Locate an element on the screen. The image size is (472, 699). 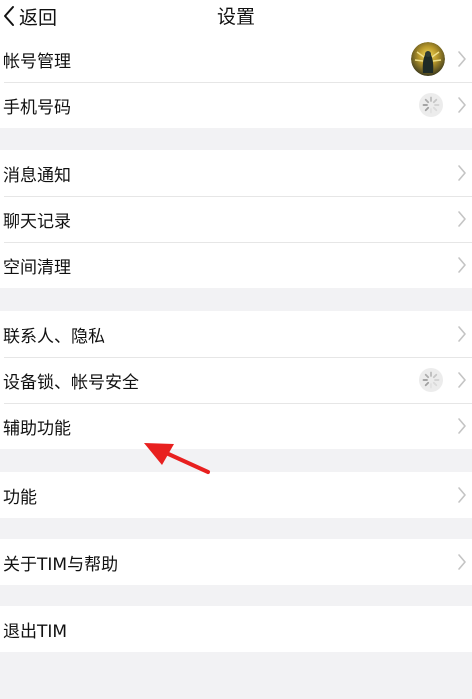
logout-row: 退出TIM is located at coordinates (236, 629).